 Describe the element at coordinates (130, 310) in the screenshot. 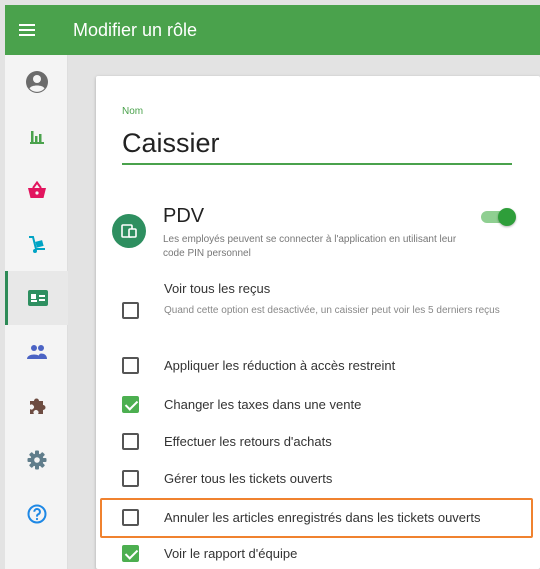

I see `checkbox-view-all-receipts` at that location.